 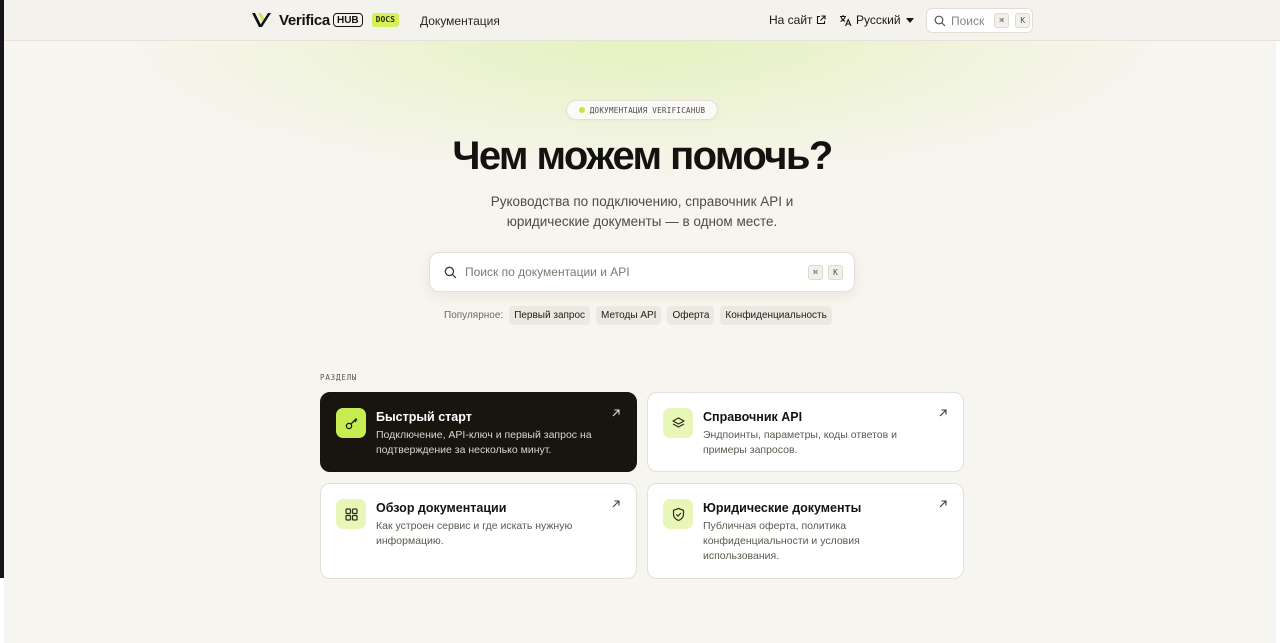 What do you see at coordinates (441, 508) in the screenshot?
I see `card-title: Обзор документации` at bounding box center [441, 508].